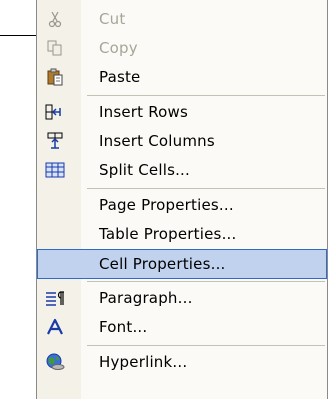 The width and height of the screenshot is (331, 399). What do you see at coordinates (182, 77) in the screenshot?
I see `menu-item-paste: Paste` at bounding box center [182, 77].